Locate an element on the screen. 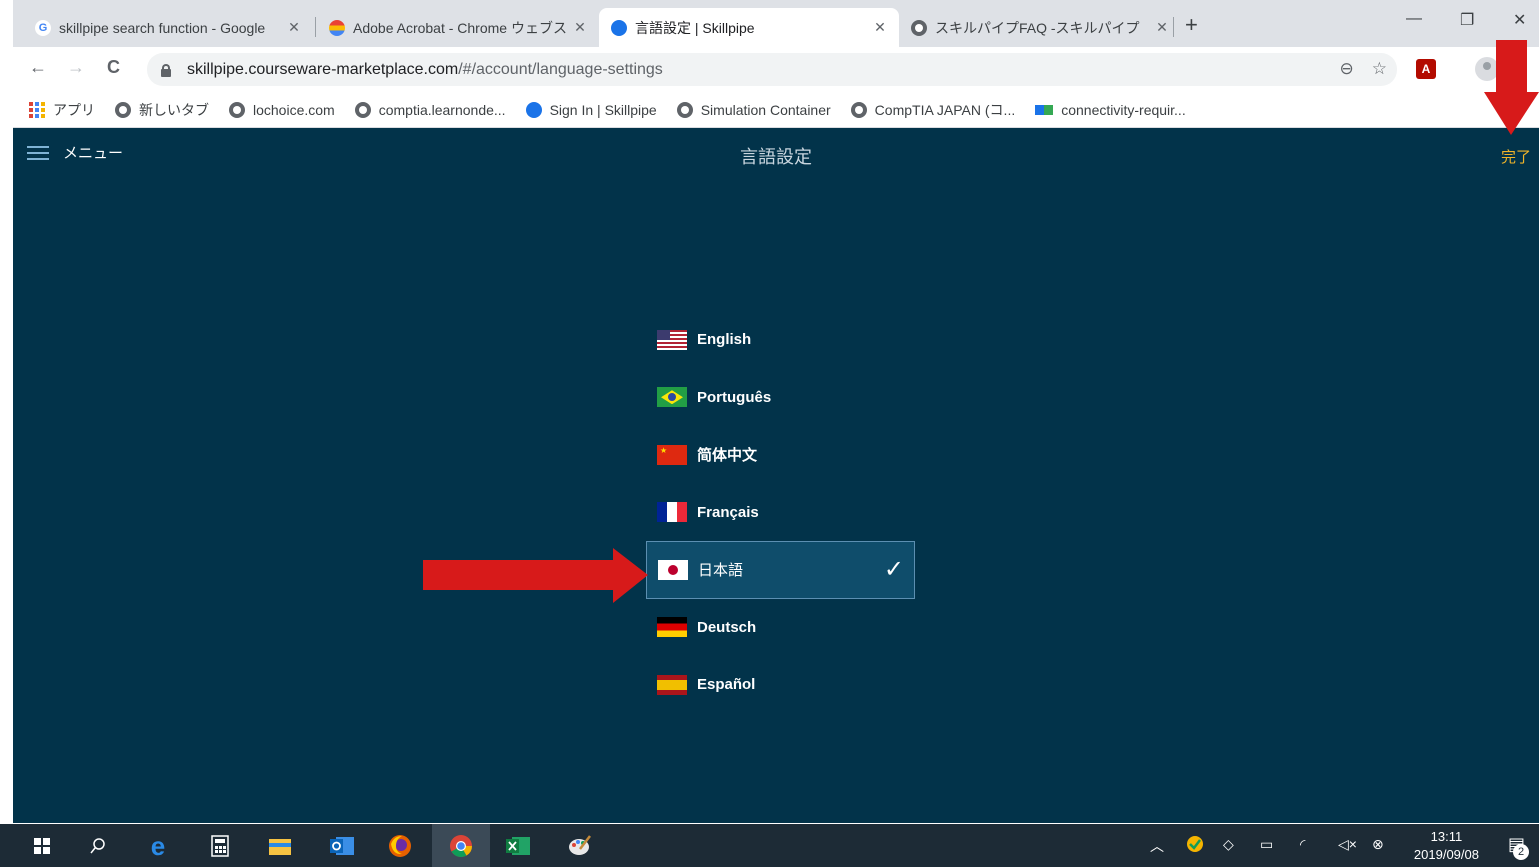  bookmark-lochoice: lochoice.com is located at coordinates (282, 109).